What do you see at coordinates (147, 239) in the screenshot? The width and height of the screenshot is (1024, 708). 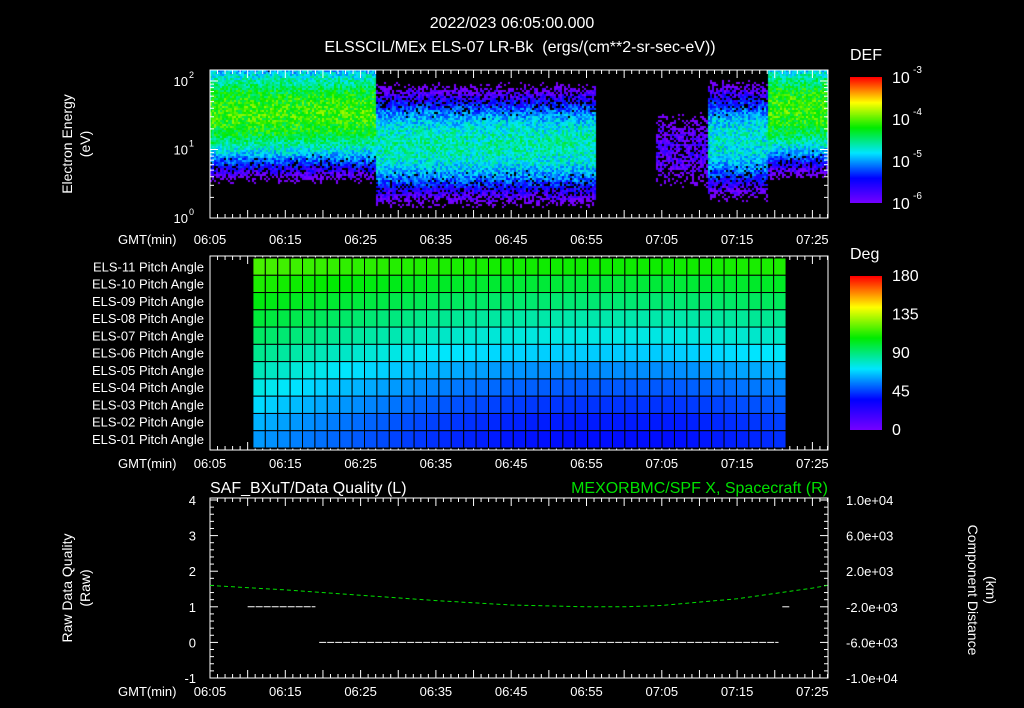 I see `spectrogram-gmt-label: GMT(min)` at bounding box center [147, 239].